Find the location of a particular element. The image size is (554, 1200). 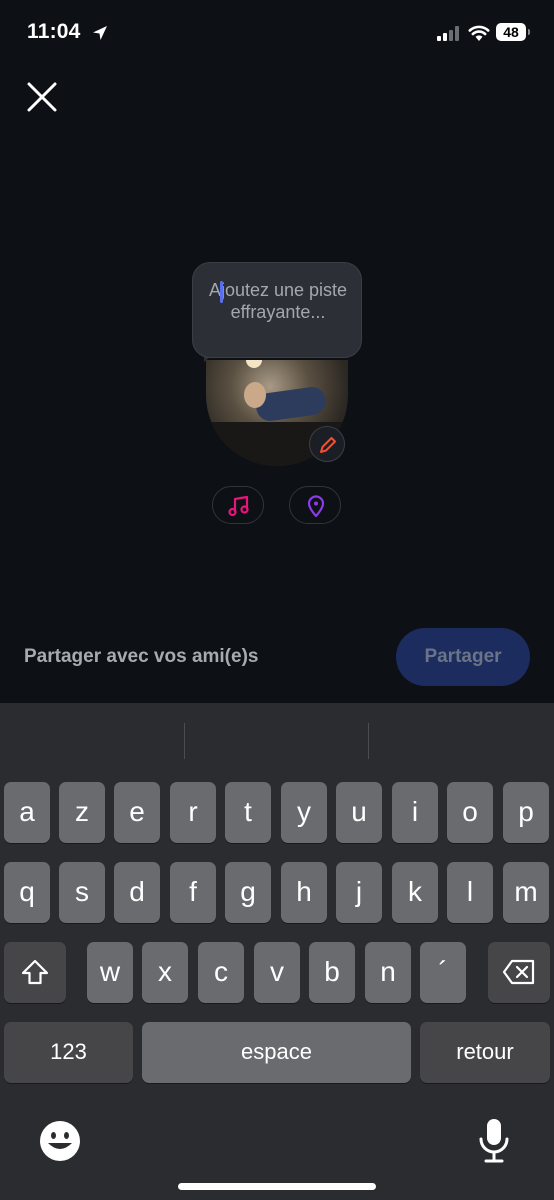

key-p: p is located at coordinates (526, 812).